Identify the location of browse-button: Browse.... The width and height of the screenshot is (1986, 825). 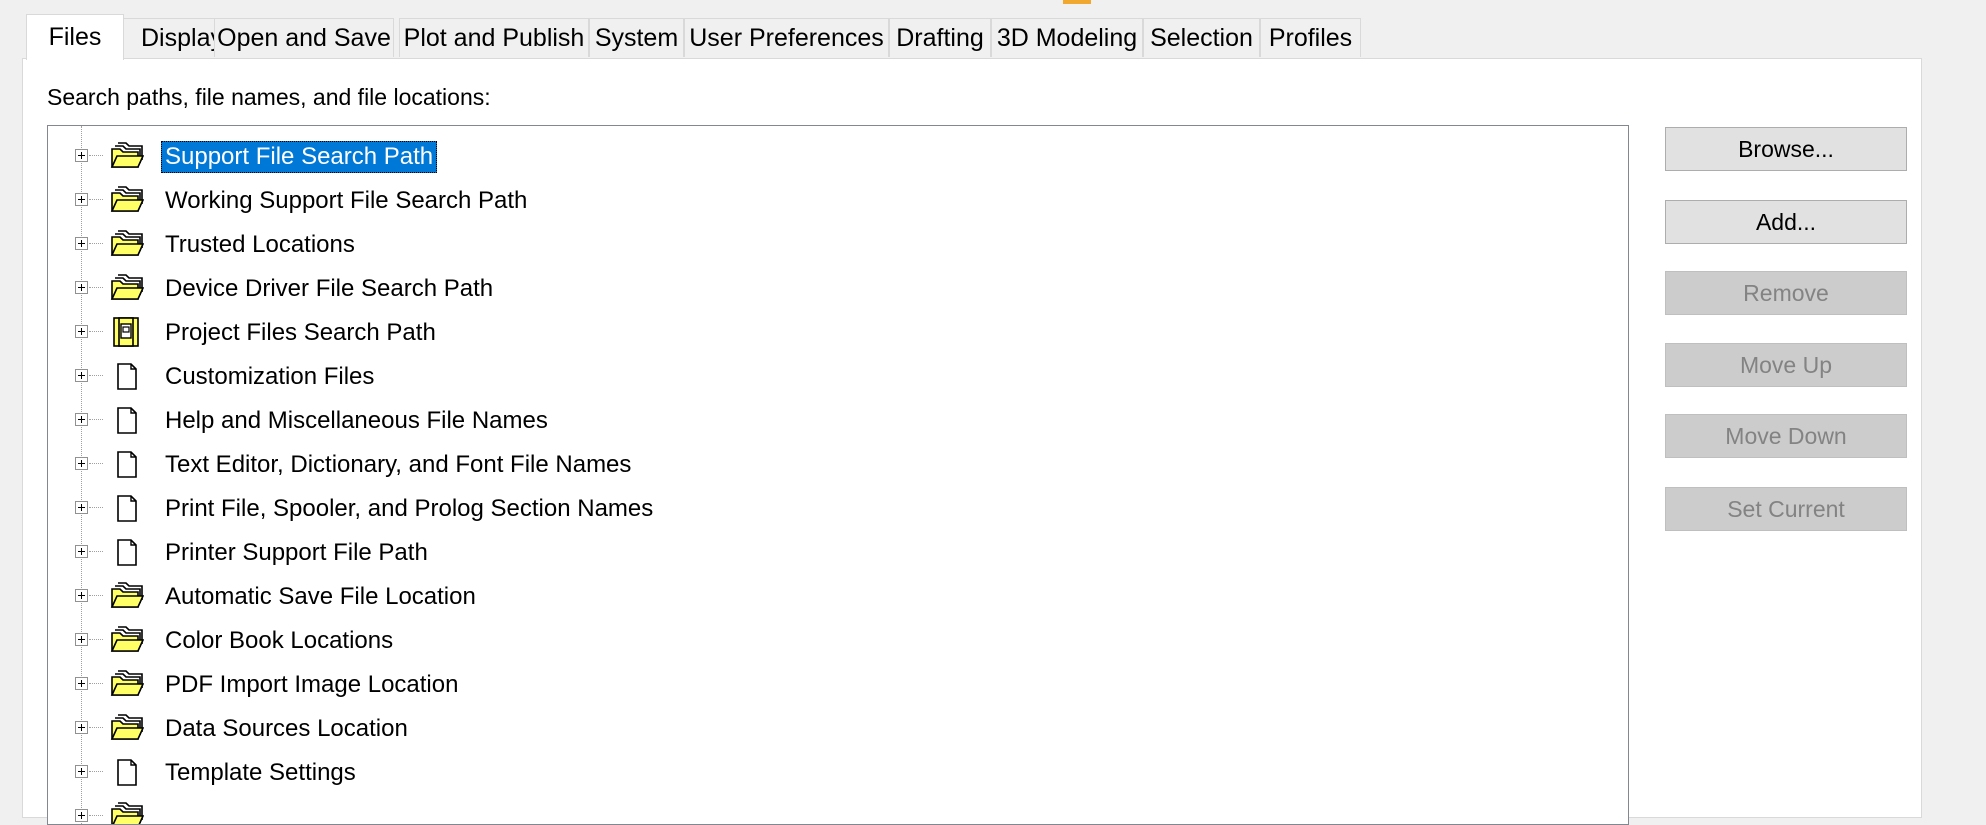
(1786, 149).